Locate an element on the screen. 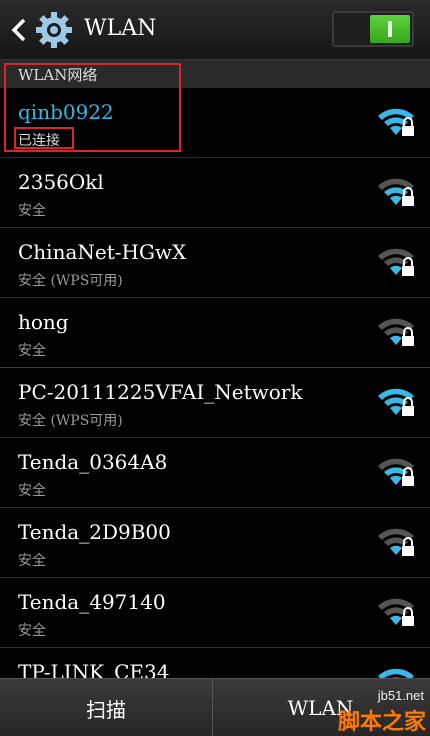  action-bar: WLAN is located at coordinates (215, 30).